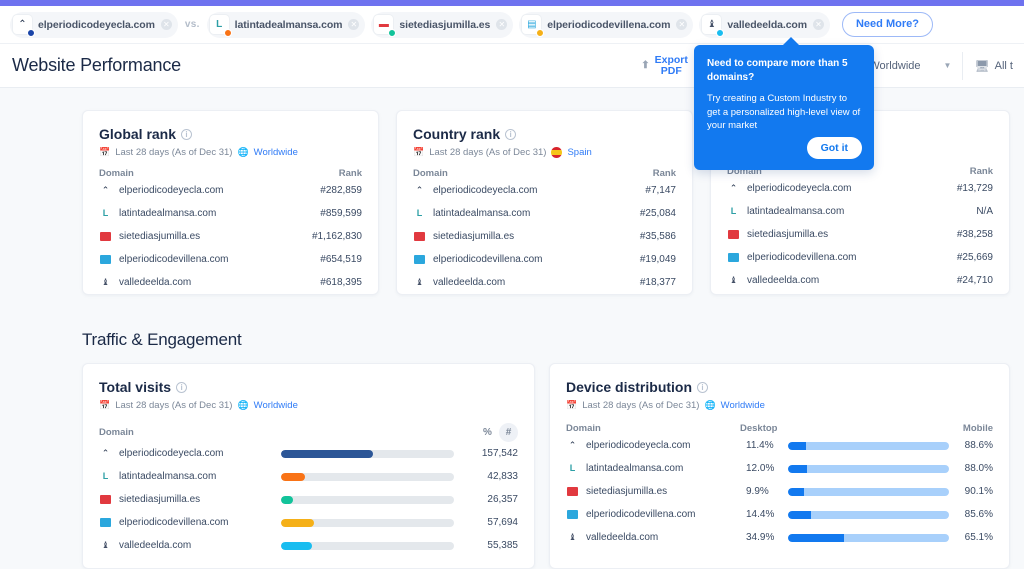  Describe the element at coordinates (487, 432) in the screenshot. I see `toggle-percent: %` at that location.